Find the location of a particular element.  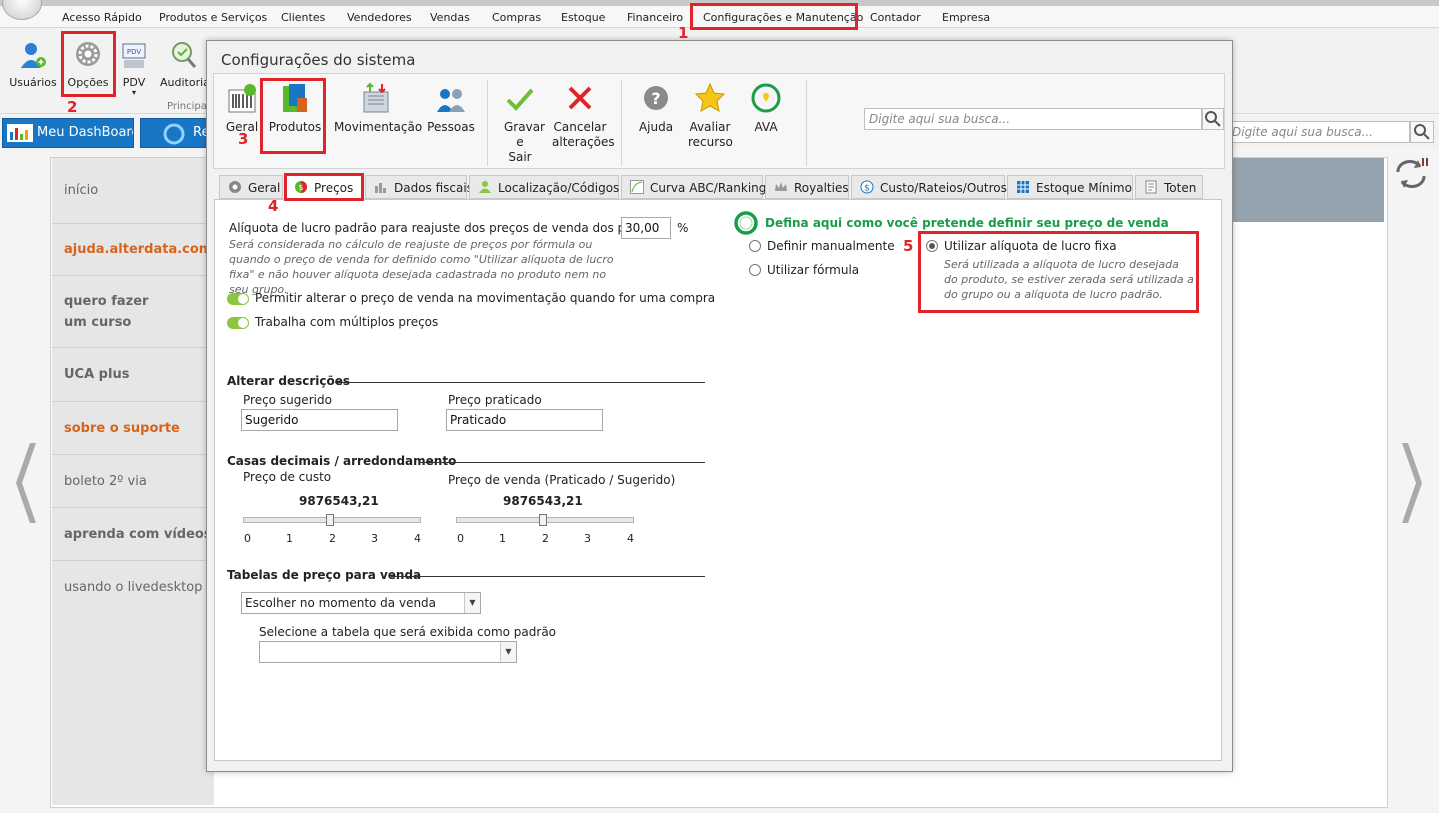

annotation-box-opcoes is located at coordinates (88, 64).